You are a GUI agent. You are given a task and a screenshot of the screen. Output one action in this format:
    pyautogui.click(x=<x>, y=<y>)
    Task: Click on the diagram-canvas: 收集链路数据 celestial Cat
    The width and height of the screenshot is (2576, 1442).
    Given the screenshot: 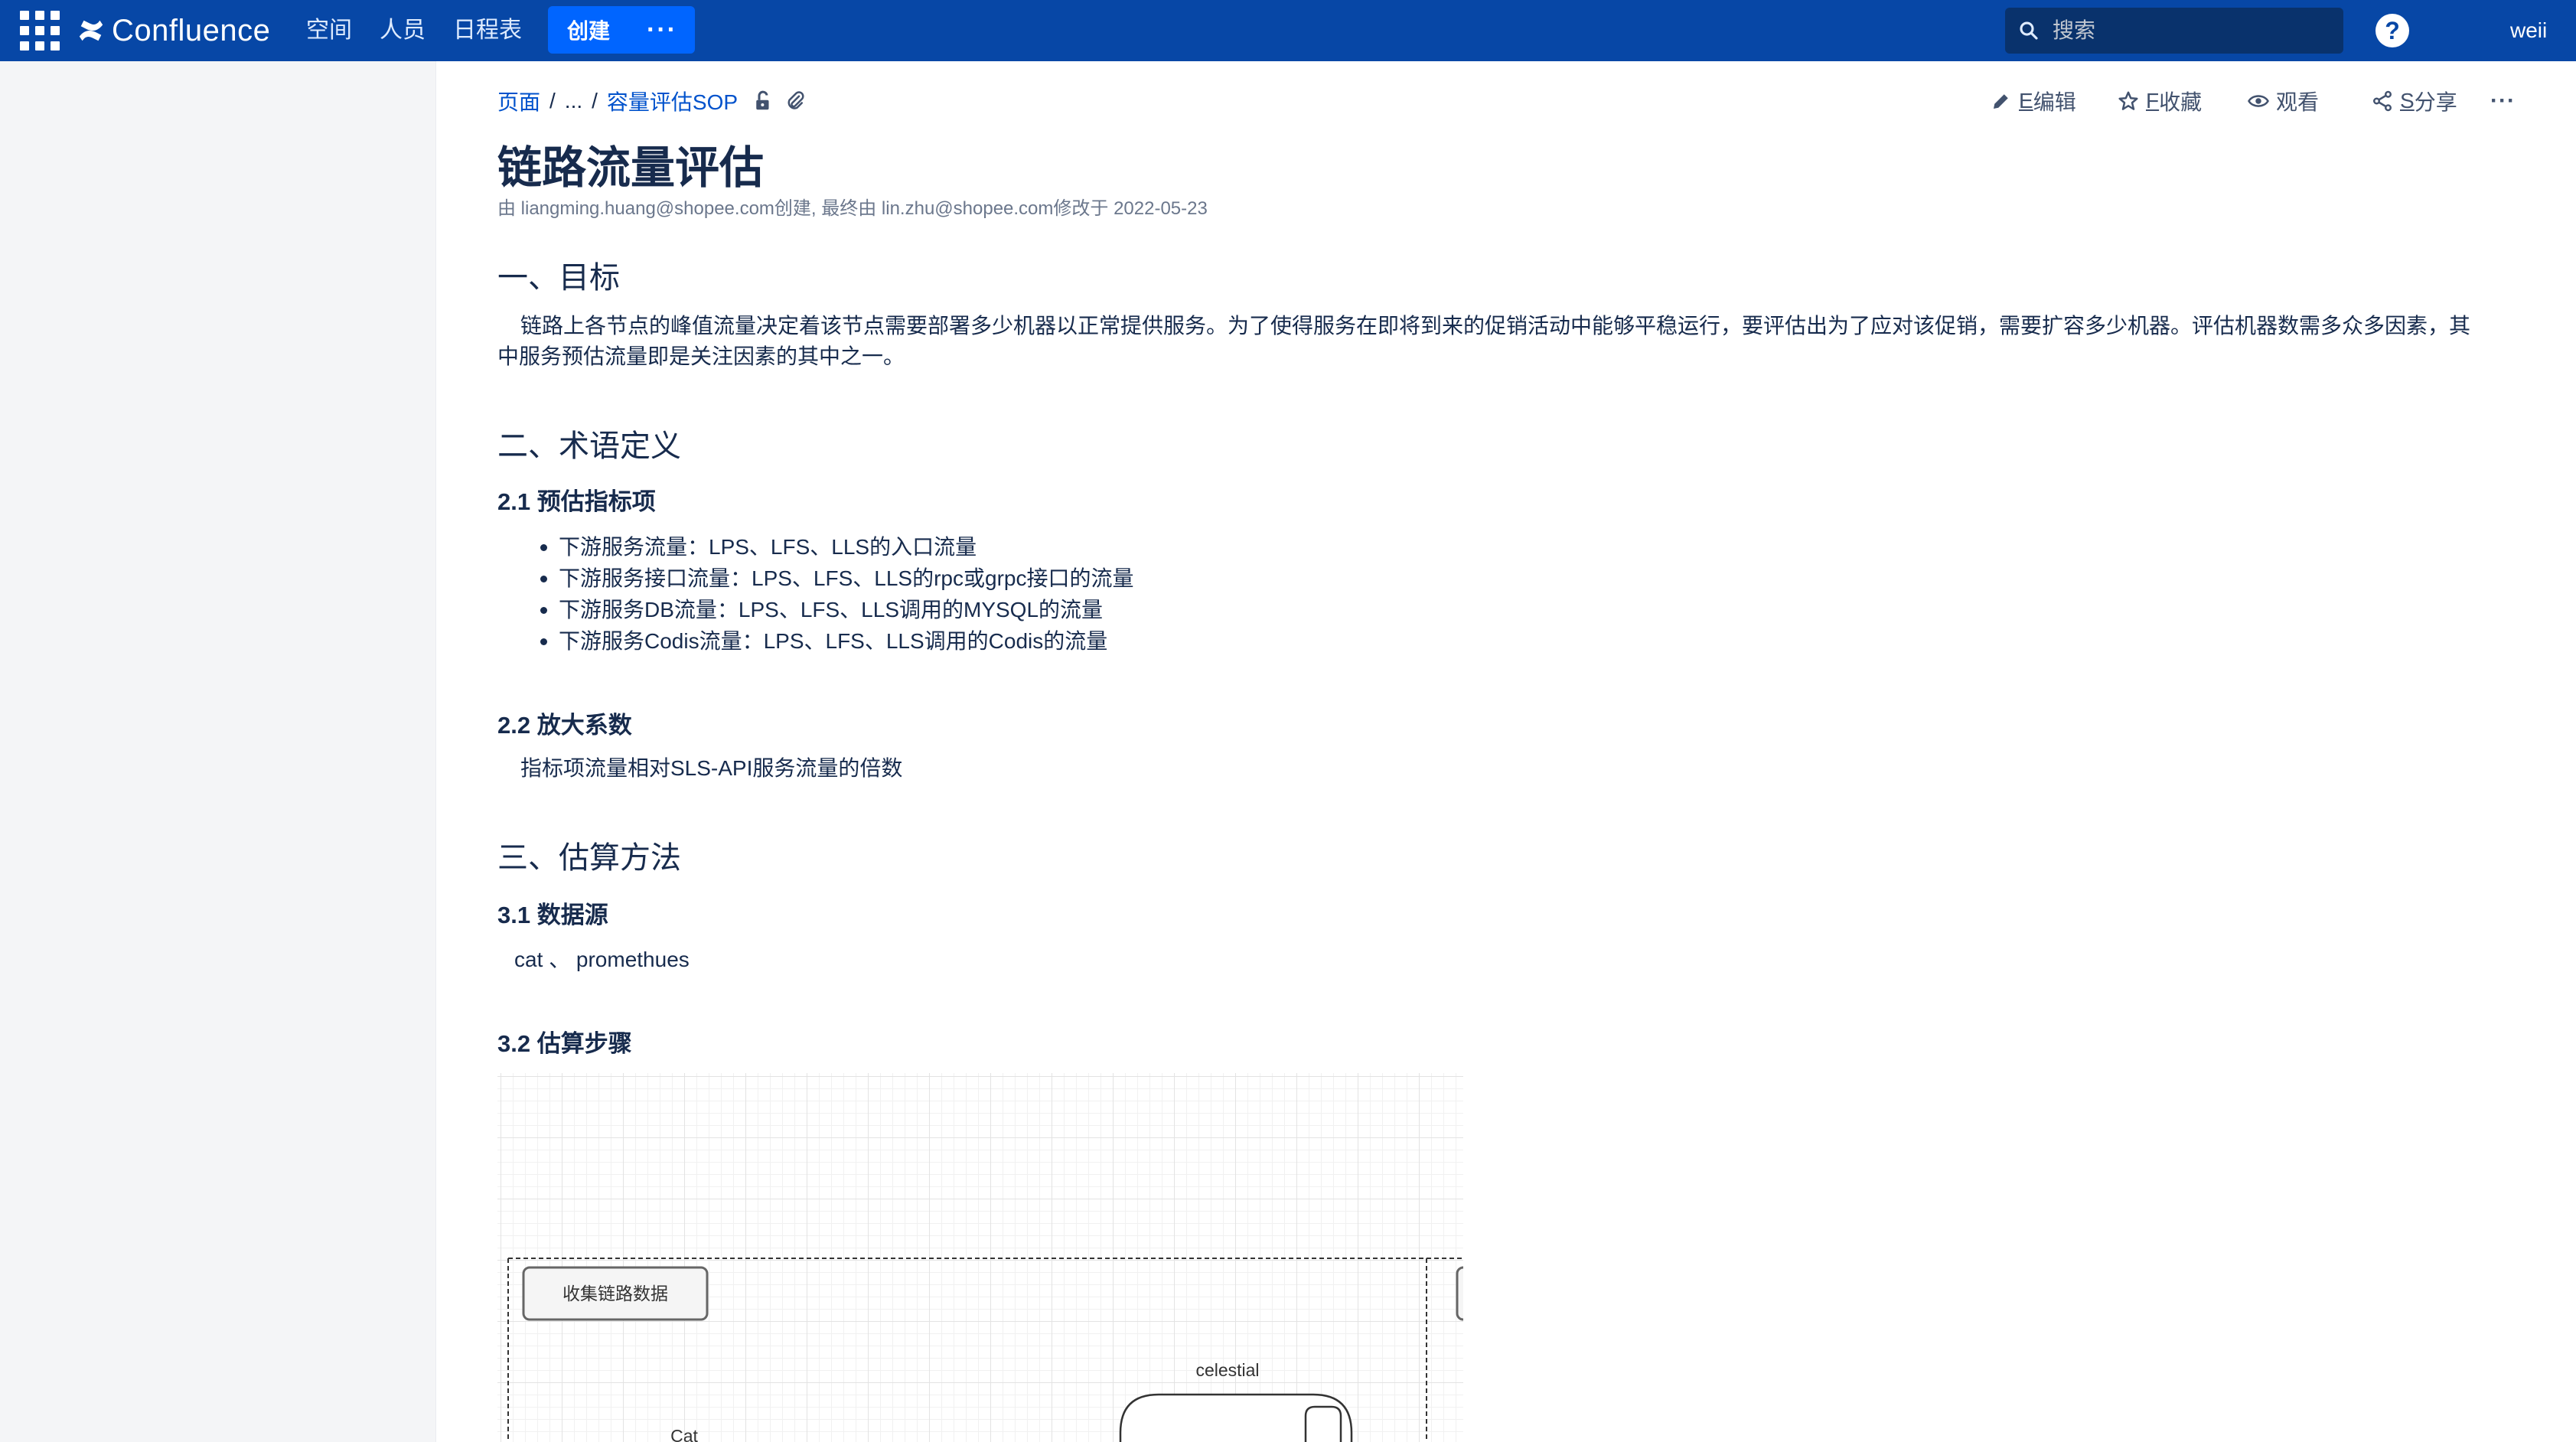 What is the action you would take?
    pyautogui.click(x=985, y=1350)
    